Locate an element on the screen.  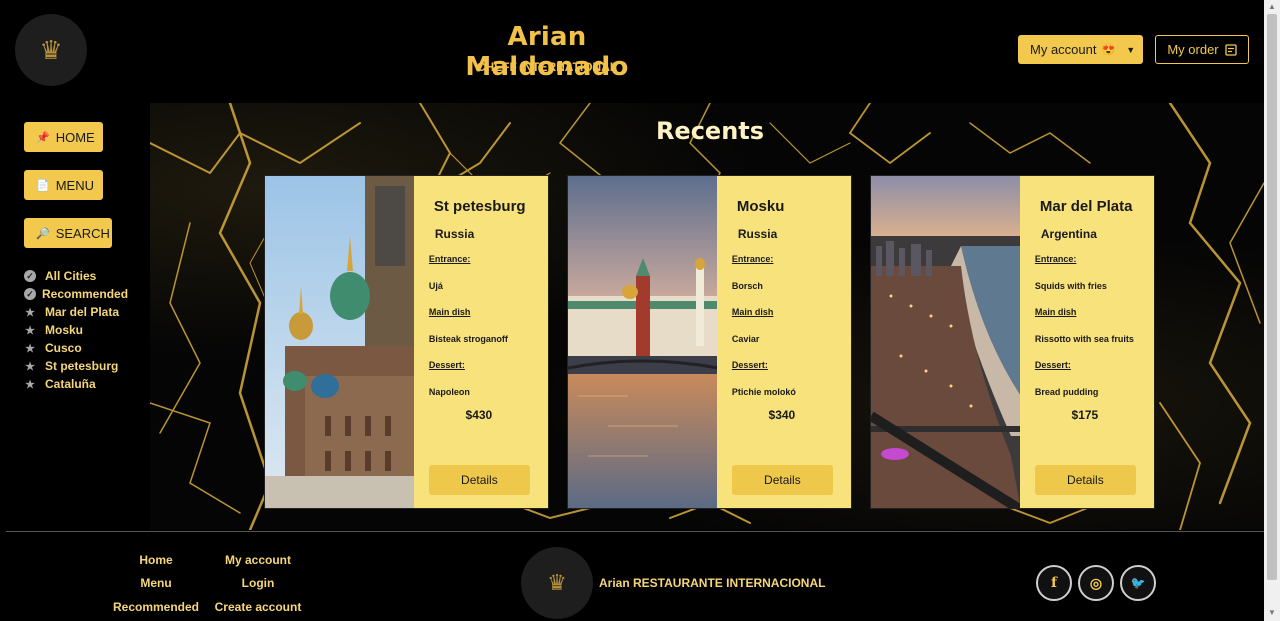
site-logo: ♛ is located at coordinates (51, 50).